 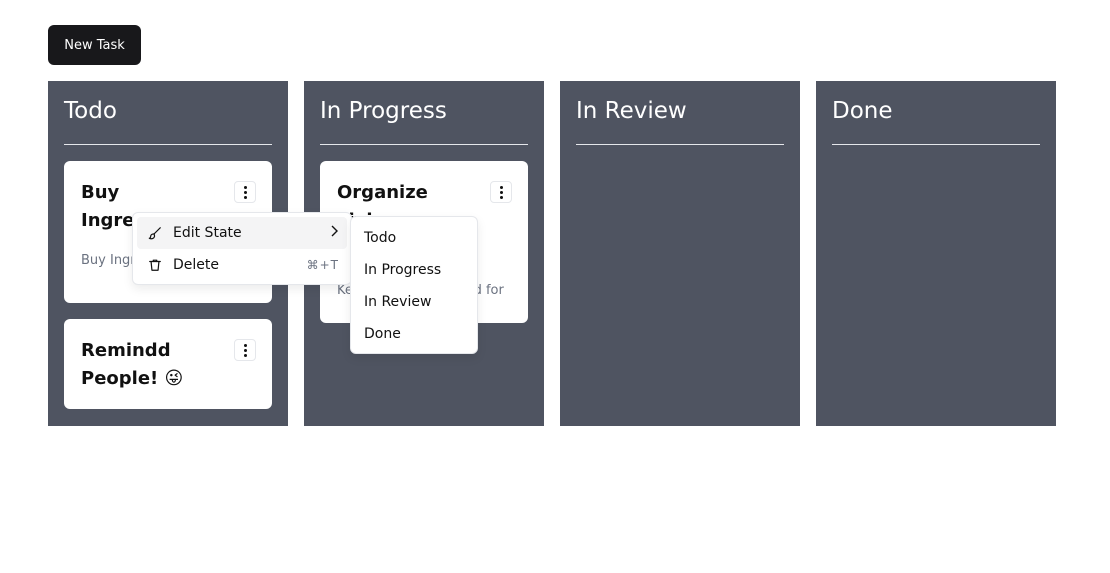 What do you see at coordinates (414, 238) in the screenshot?
I see `submenu-item-todo: Todo` at bounding box center [414, 238].